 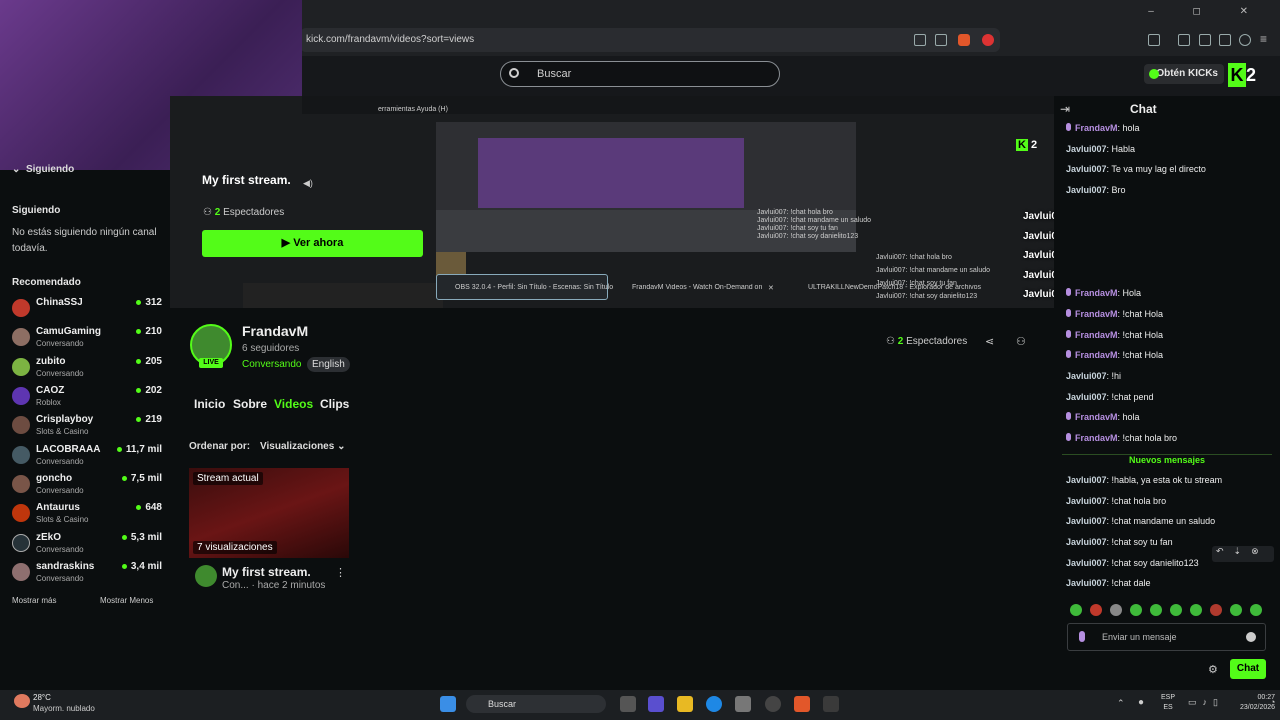 I want to click on share-icon, so click(x=941, y=40).